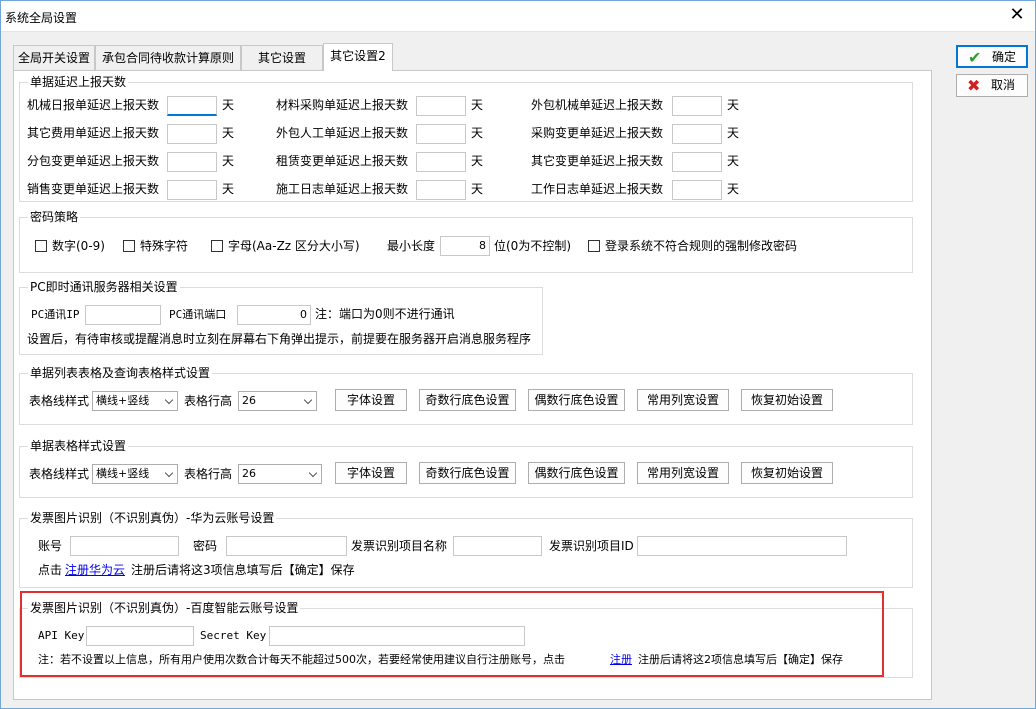 The width and height of the screenshot is (1036, 709). What do you see at coordinates (286, 546) in the screenshot?
I see `huawei-password-input` at bounding box center [286, 546].